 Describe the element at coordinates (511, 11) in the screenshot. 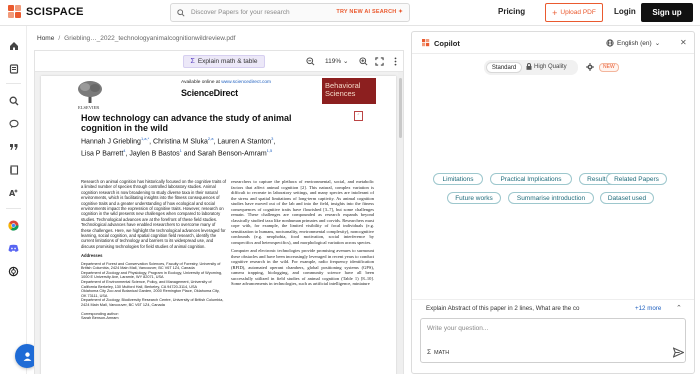

I see `pricing-link: Pricing` at that location.